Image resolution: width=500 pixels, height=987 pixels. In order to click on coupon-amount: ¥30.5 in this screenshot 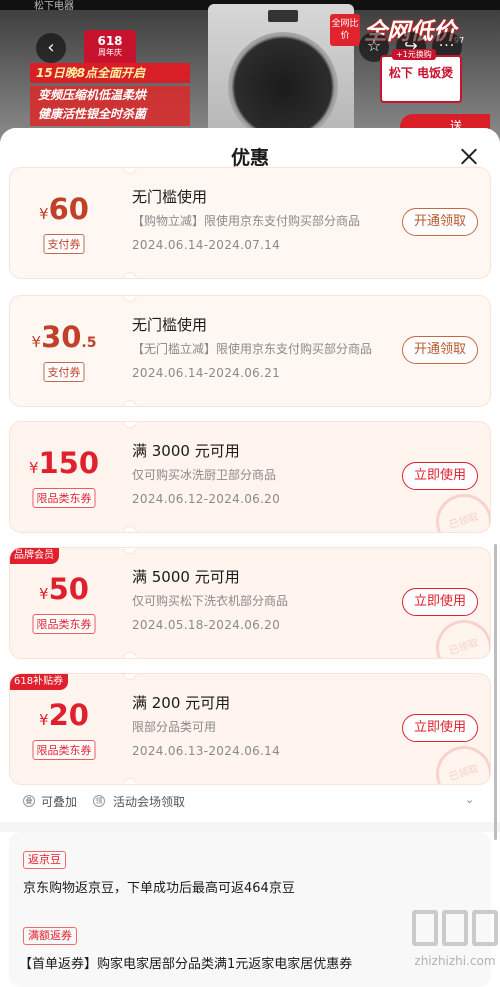, I will do `click(64, 337)`.